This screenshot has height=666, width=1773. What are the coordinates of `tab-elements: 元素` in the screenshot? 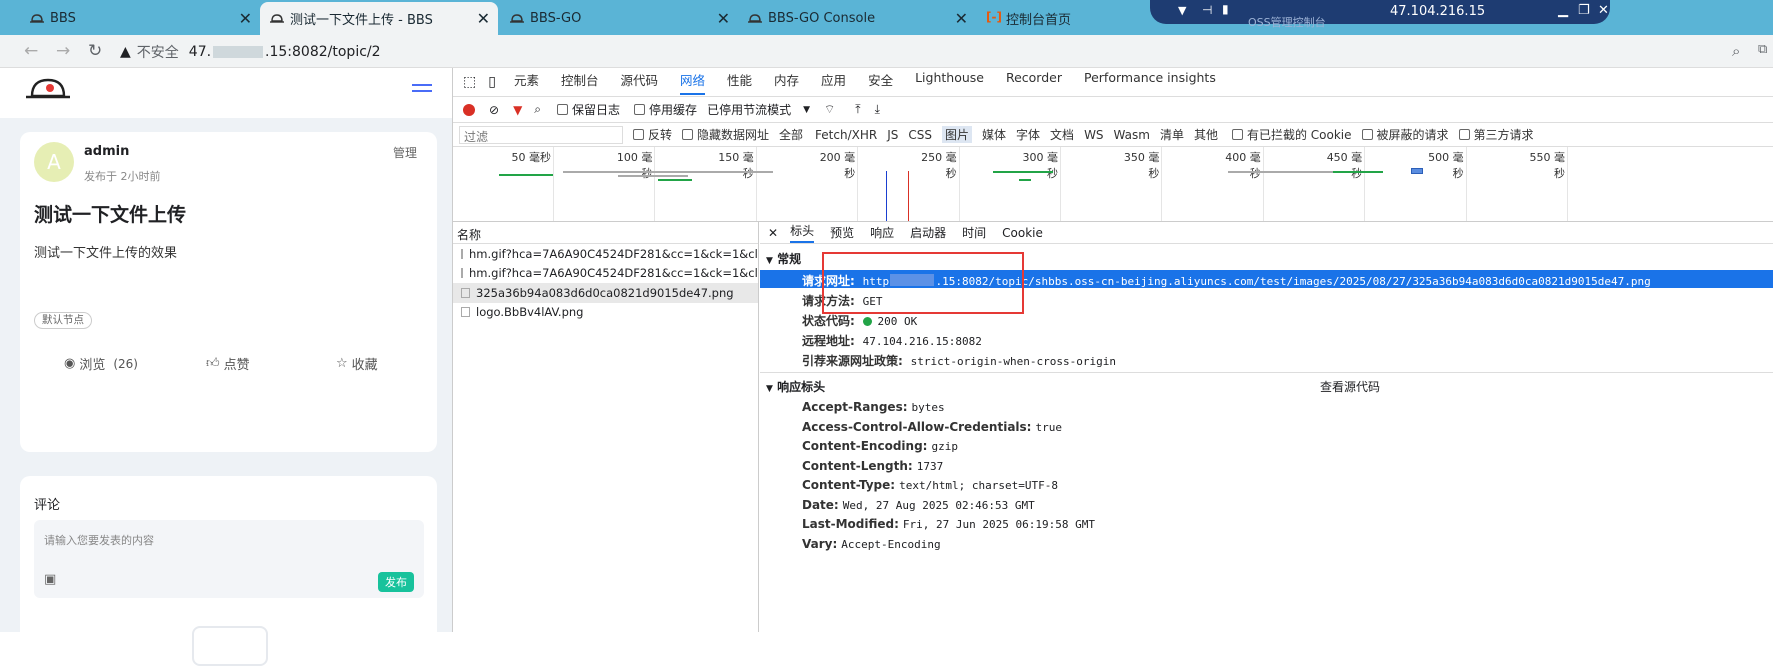 It's located at (526, 82).